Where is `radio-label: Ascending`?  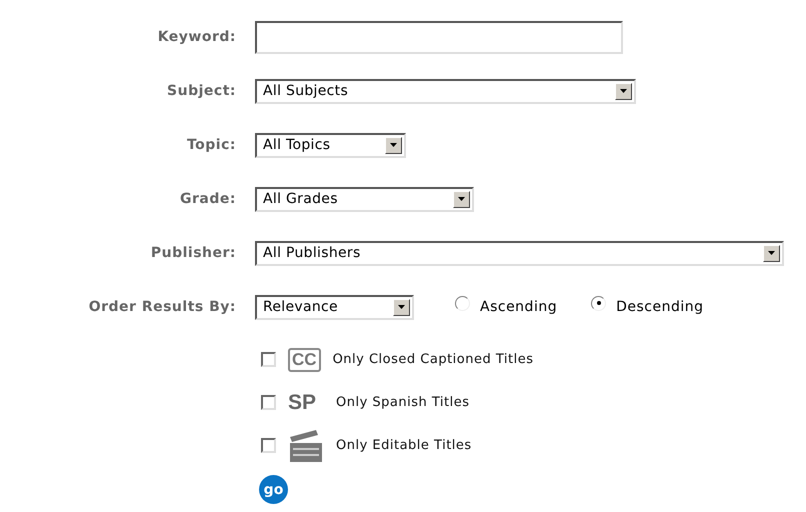
radio-label: Ascending is located at coordinates (519, 307).